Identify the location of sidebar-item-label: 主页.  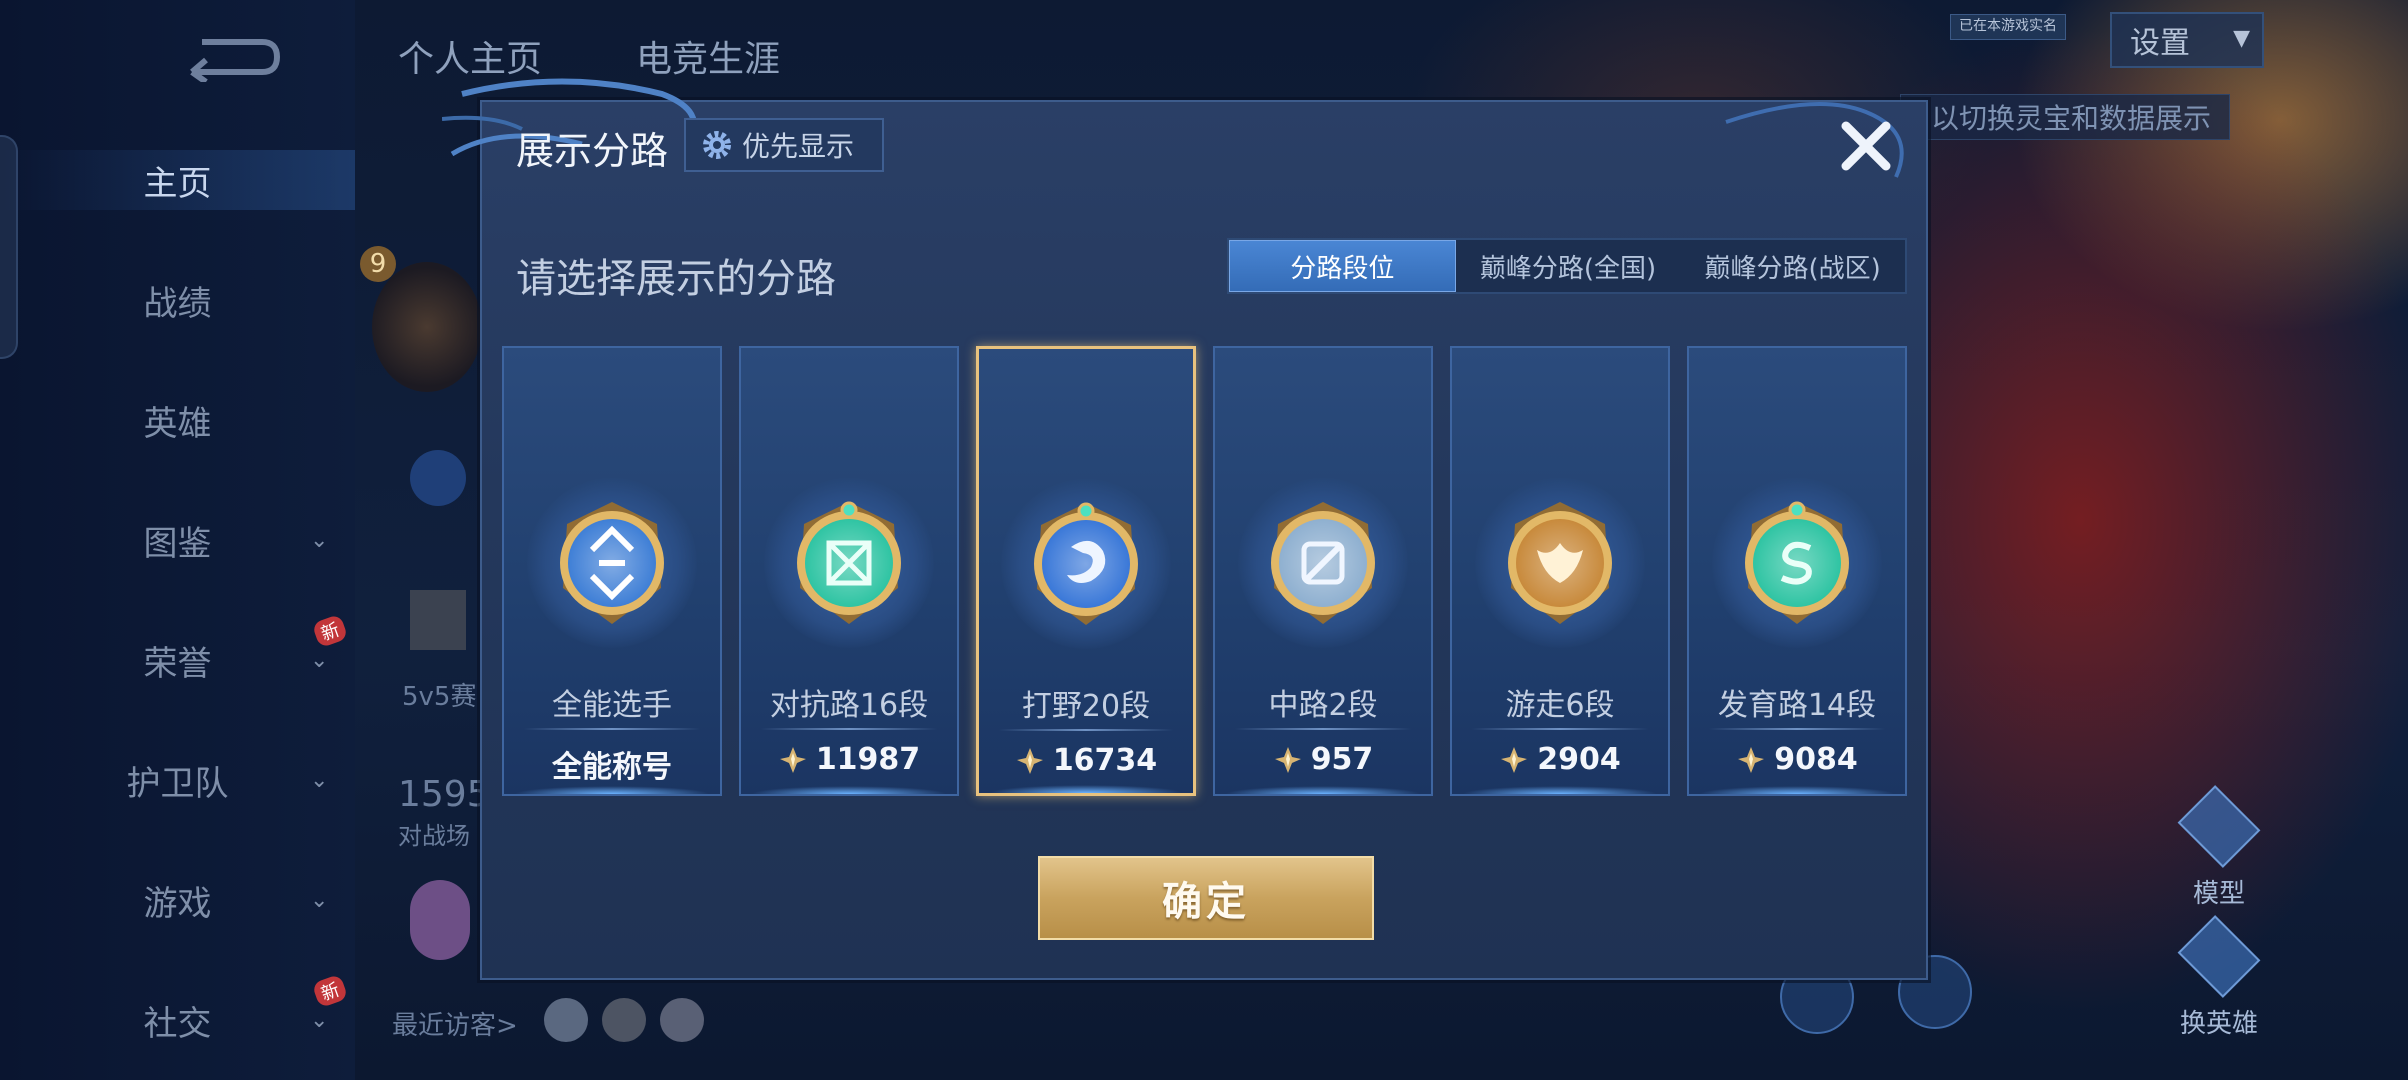
(177, 183).